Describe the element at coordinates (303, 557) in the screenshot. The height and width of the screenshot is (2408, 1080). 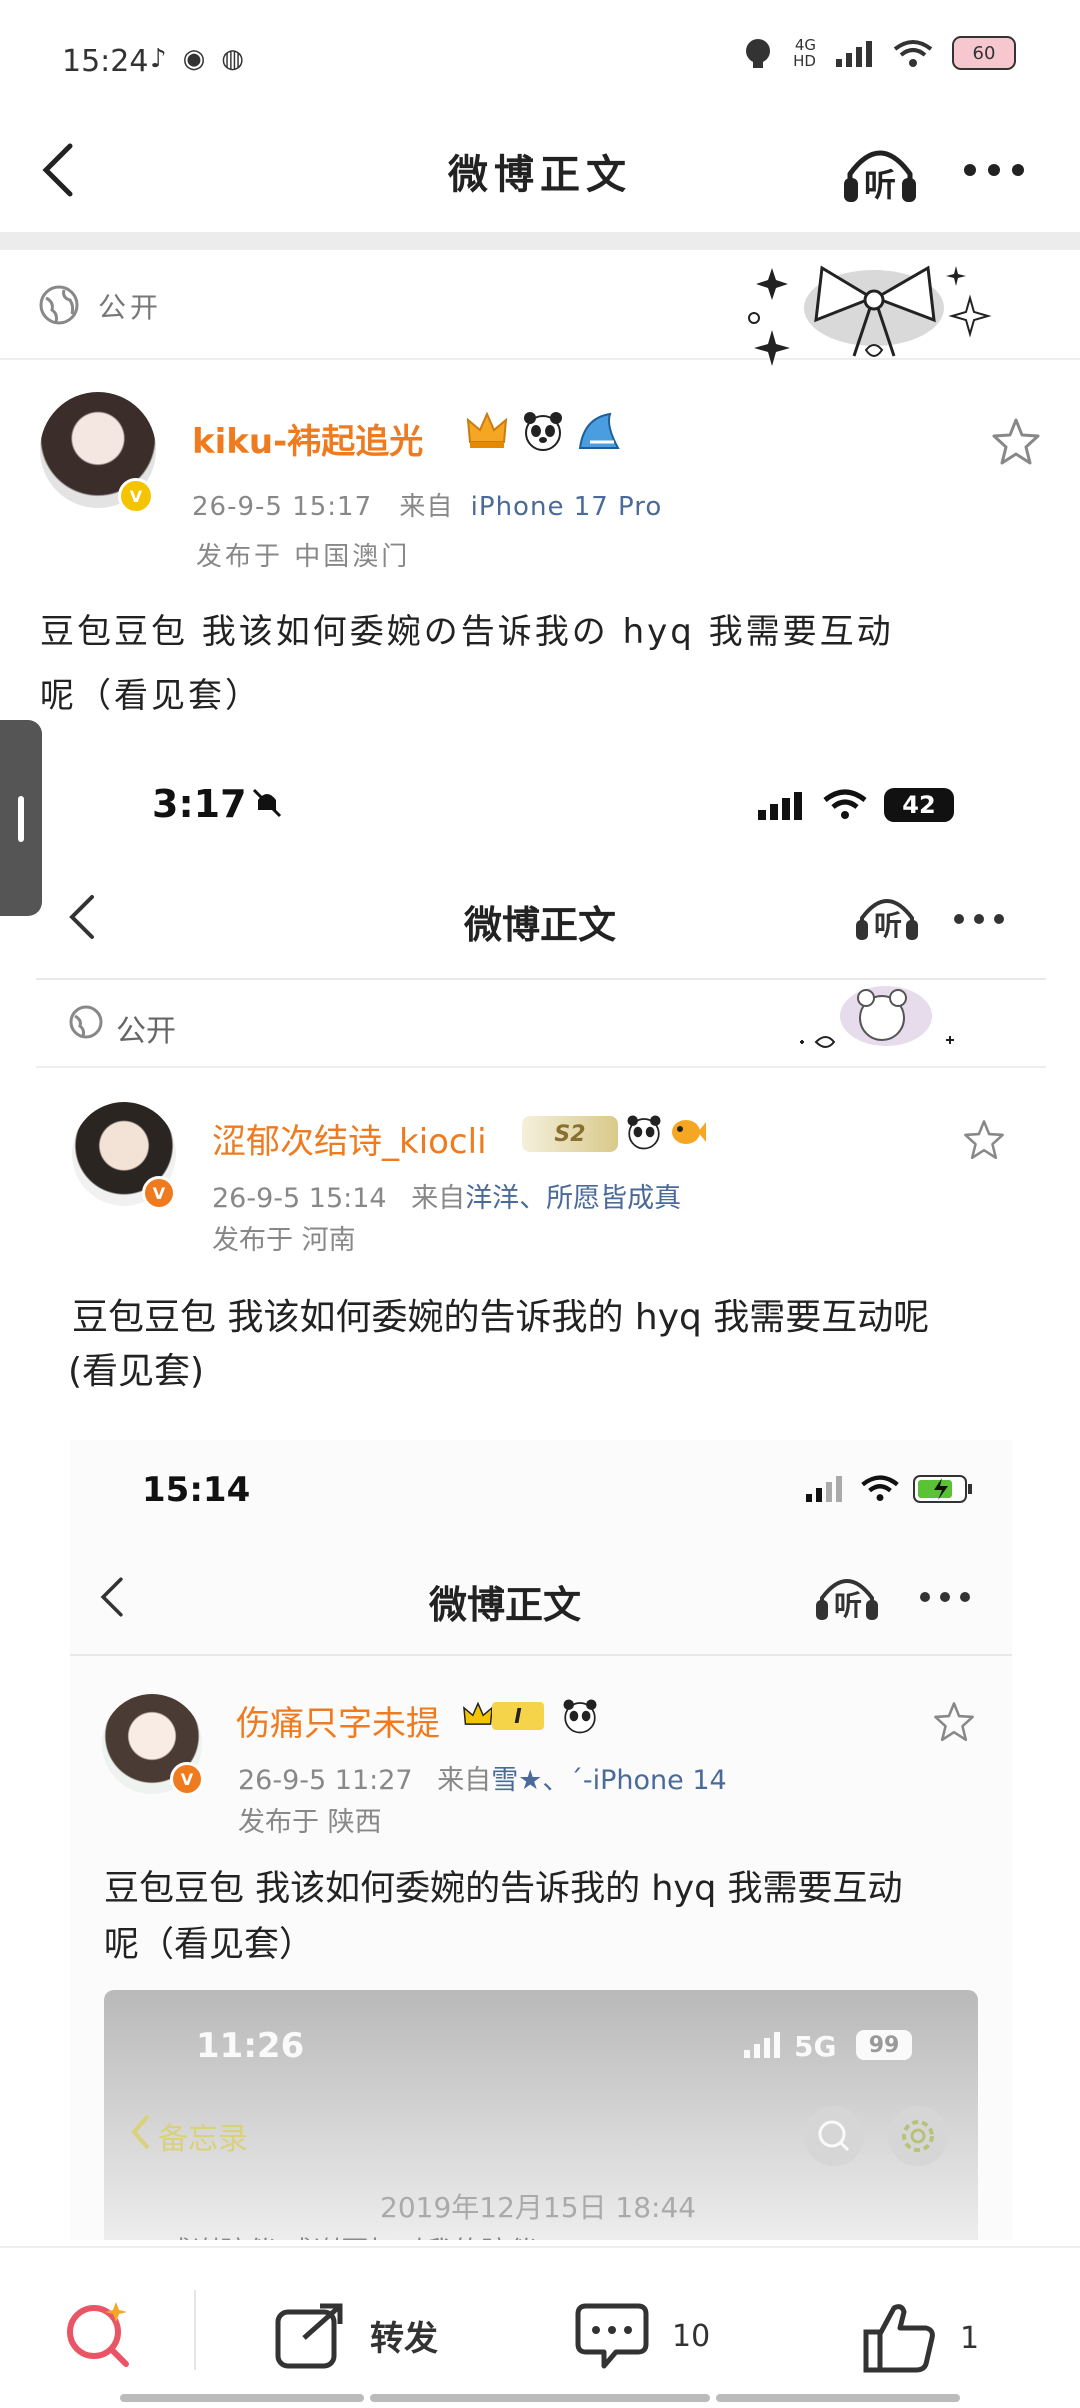
I see `post-location: 发布于 中国澳门` at that location.